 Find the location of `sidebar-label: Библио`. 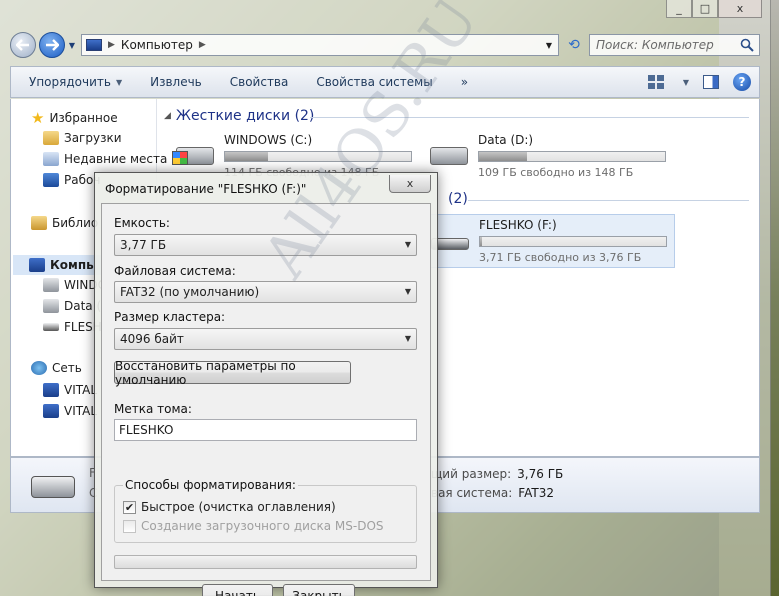

sidebar-label: Библио is located at coordinates (75, 223).